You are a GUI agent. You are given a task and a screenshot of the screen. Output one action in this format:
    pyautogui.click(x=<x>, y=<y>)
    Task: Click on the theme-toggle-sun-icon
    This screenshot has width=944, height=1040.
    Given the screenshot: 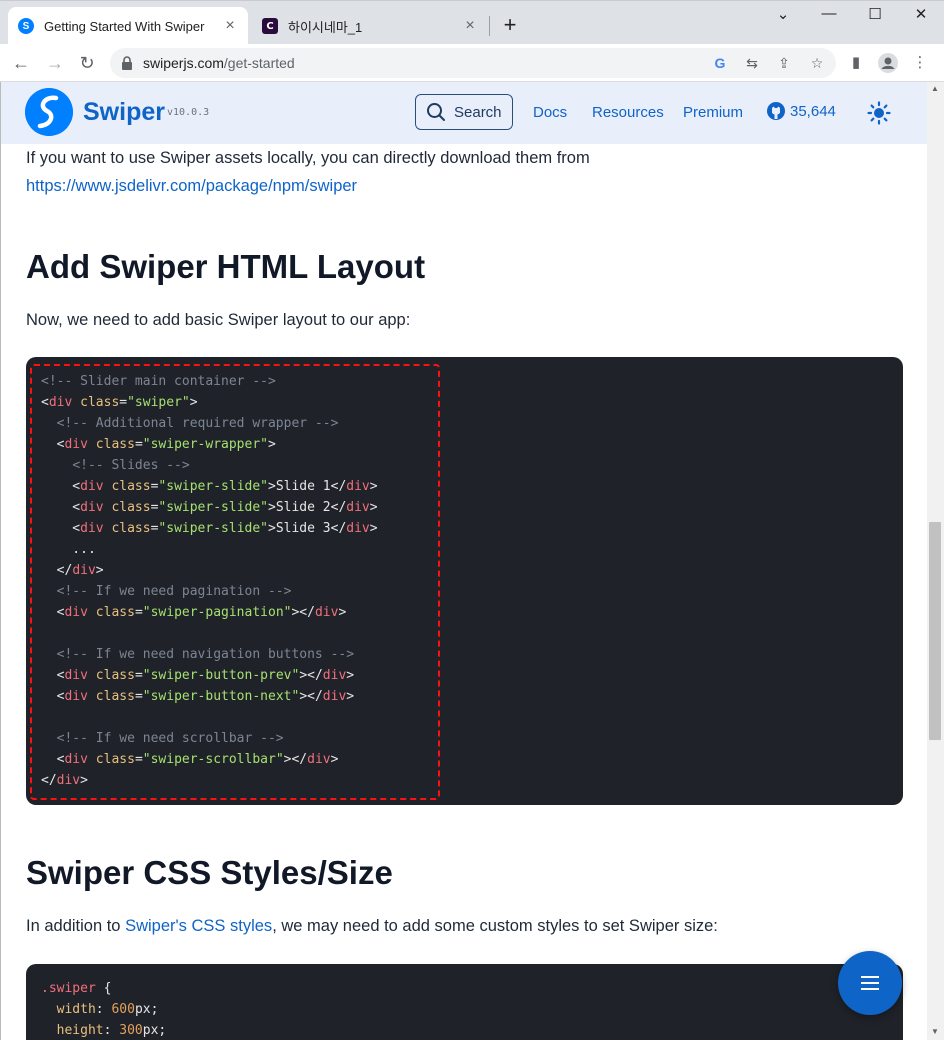 What is the action you would take?
    pyautogui.click(x=879, y=113)
    